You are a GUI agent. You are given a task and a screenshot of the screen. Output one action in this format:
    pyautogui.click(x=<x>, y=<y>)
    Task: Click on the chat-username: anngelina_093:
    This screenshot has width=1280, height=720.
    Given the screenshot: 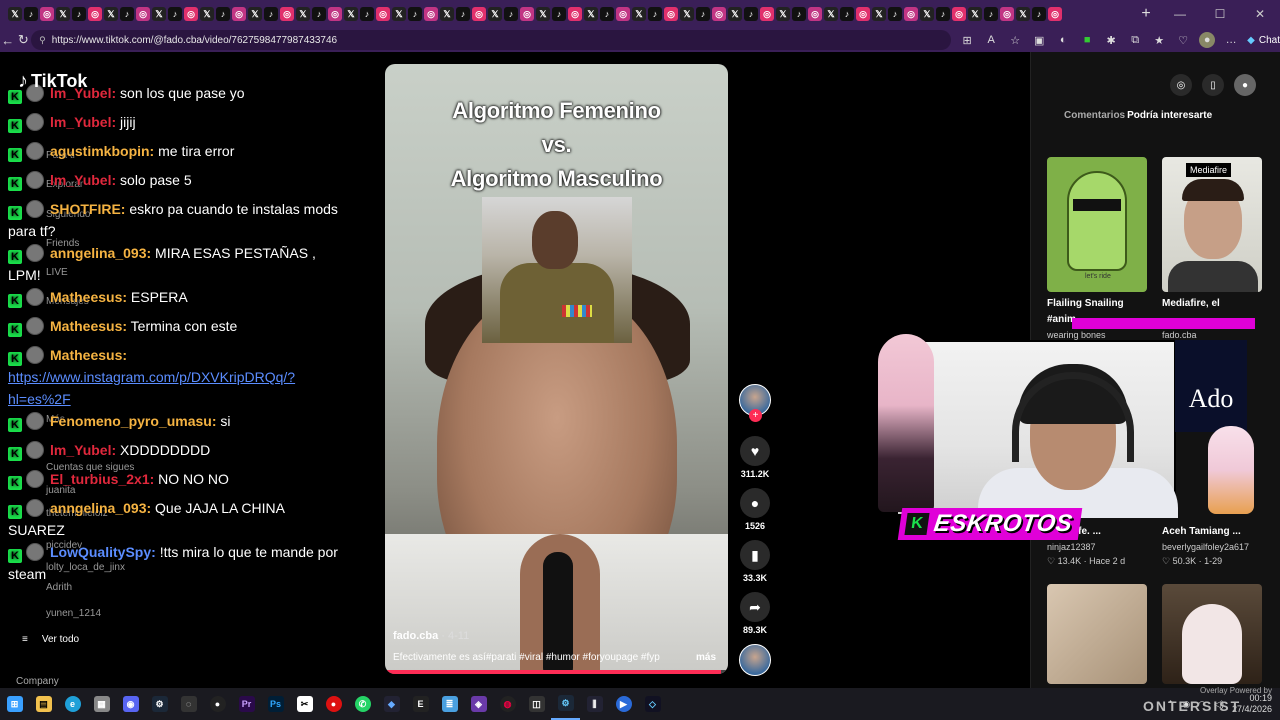 What is the action you would take?
    pyautogui.click(x=100, y=508)
    